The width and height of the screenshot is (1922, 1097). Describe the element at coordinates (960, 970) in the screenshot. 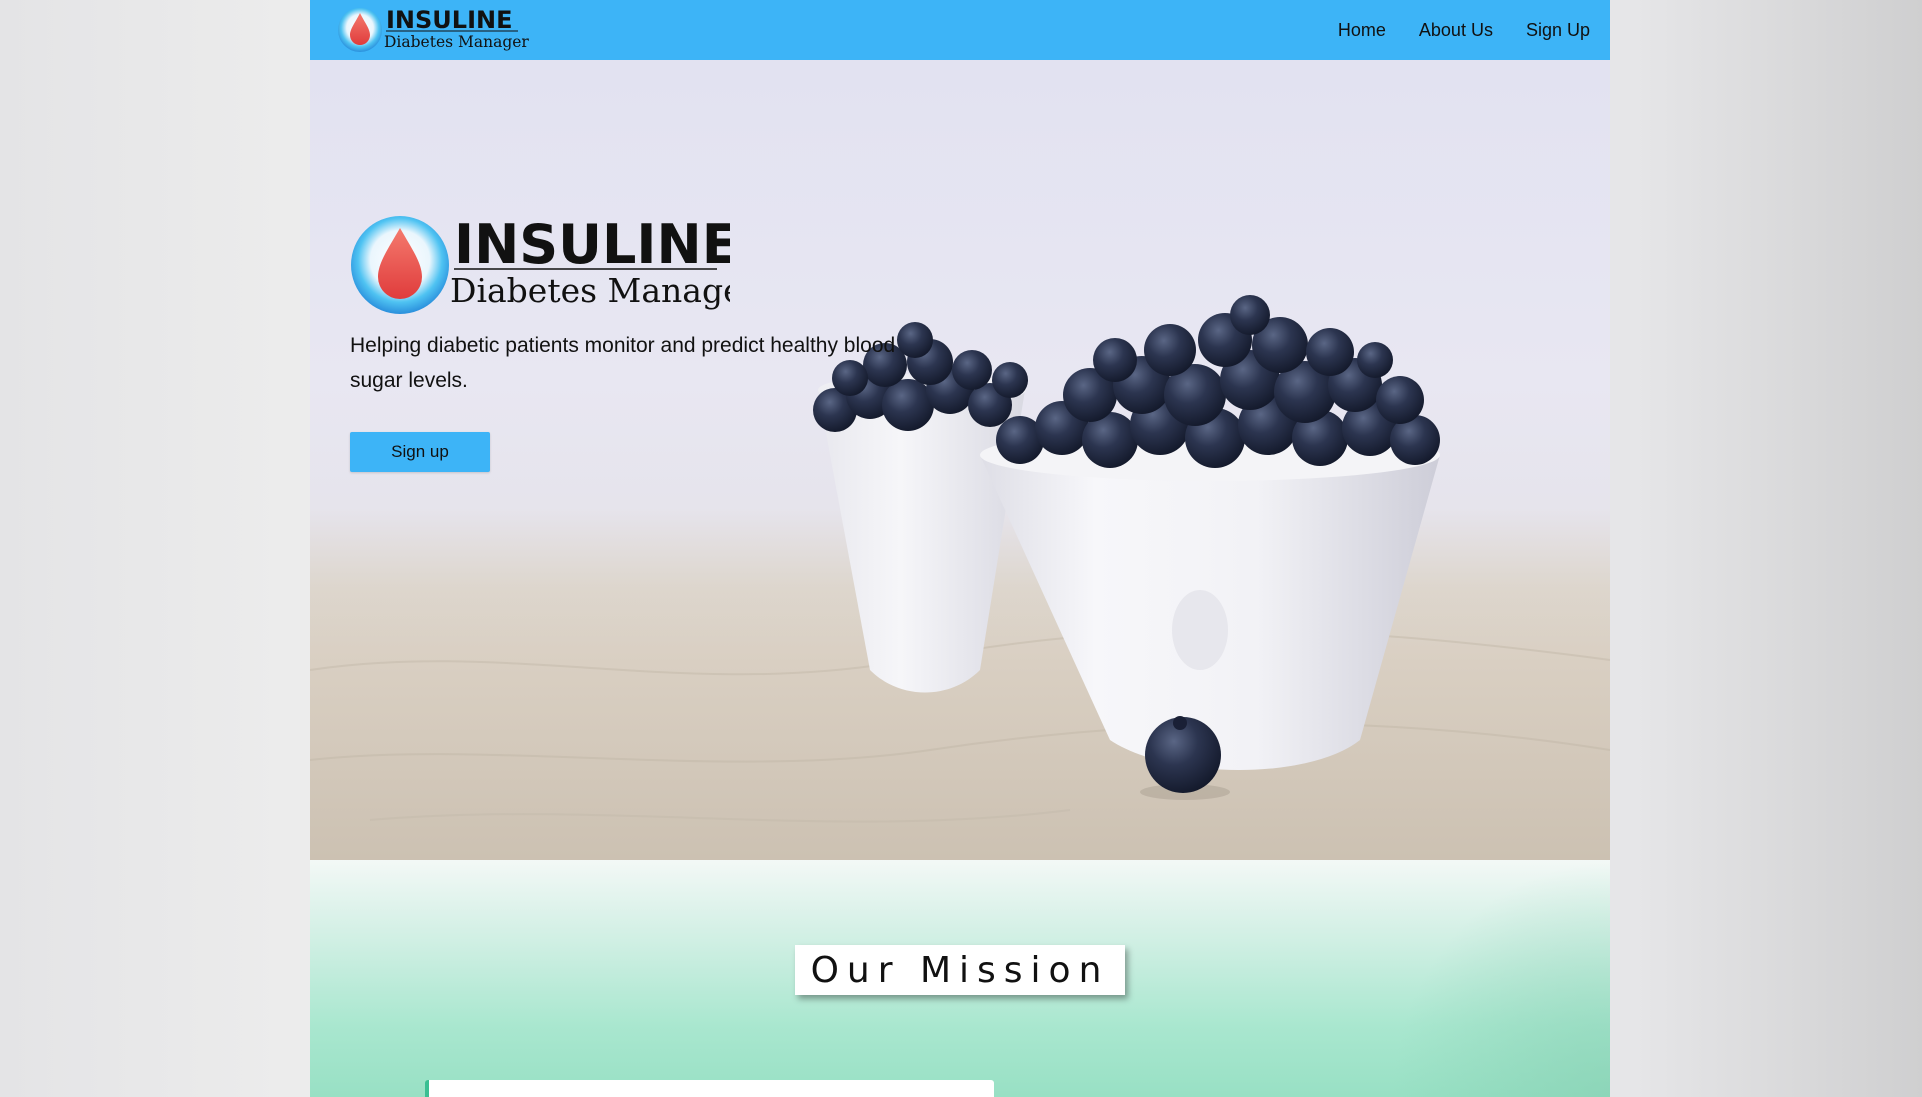

I see `mission-title: Our Mission` at that location.